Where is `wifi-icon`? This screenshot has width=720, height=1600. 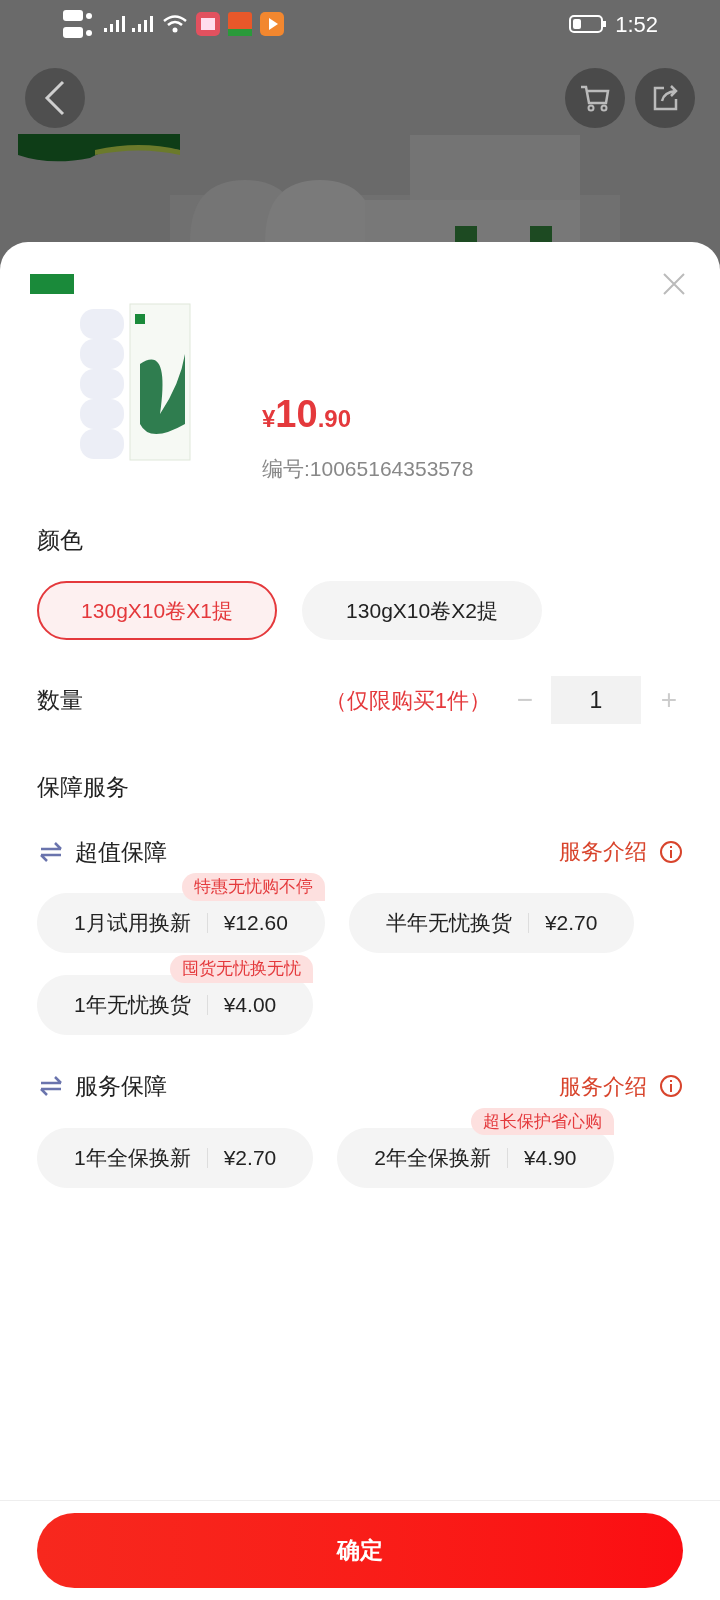
wifi-icon is located at coordinates (175, 24).